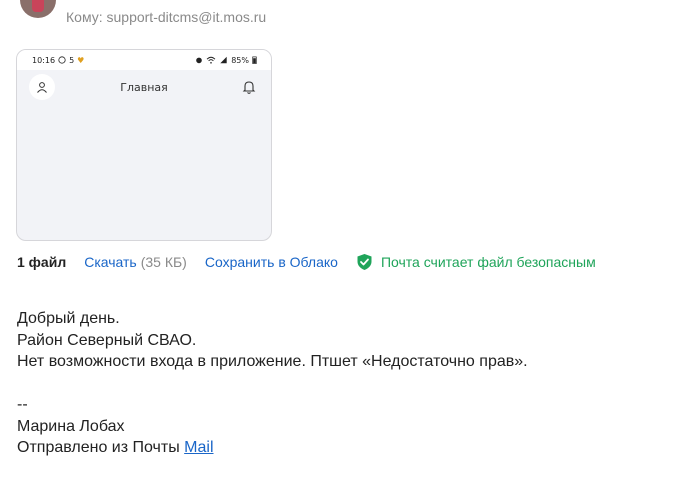  Describe the element at coordinates (68, 318) in the screenshot. I see `greeting-line: Добрый день.` at that location.